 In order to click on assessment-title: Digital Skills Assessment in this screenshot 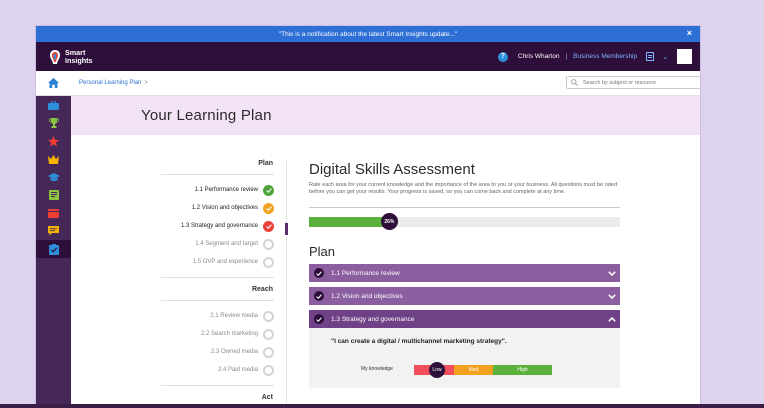, I will do `click(392, 169)`.